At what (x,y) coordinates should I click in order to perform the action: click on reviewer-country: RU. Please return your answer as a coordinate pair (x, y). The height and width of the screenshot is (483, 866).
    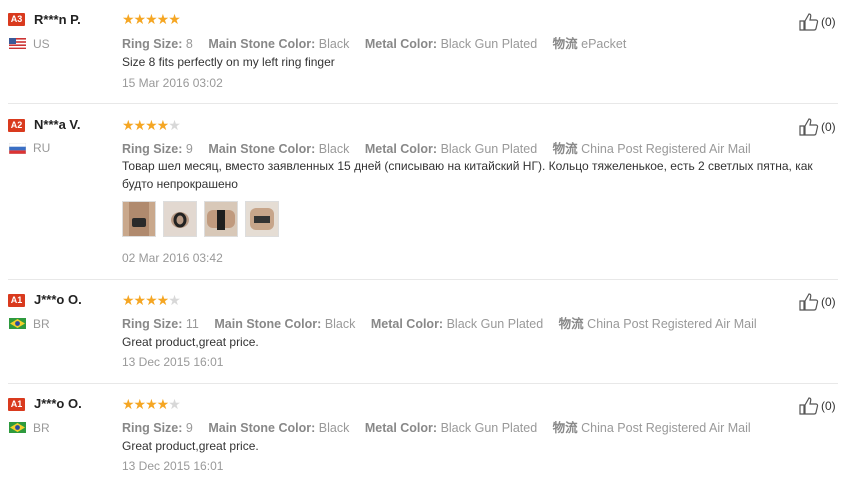
    Looking at the image, I should click on (42, 148).